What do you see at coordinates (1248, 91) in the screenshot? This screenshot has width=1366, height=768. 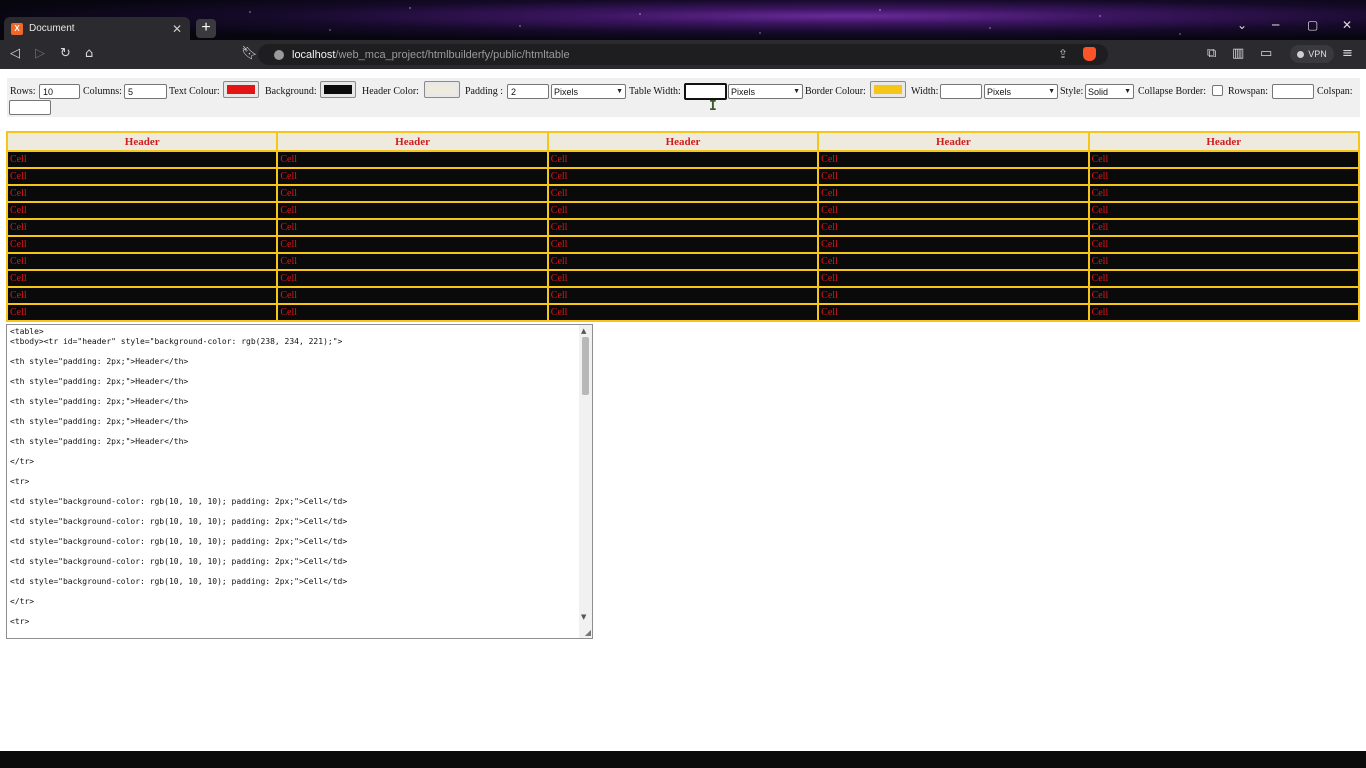 I see `rowspan-label: Rowspan:` at bounding box center [1248, 91].